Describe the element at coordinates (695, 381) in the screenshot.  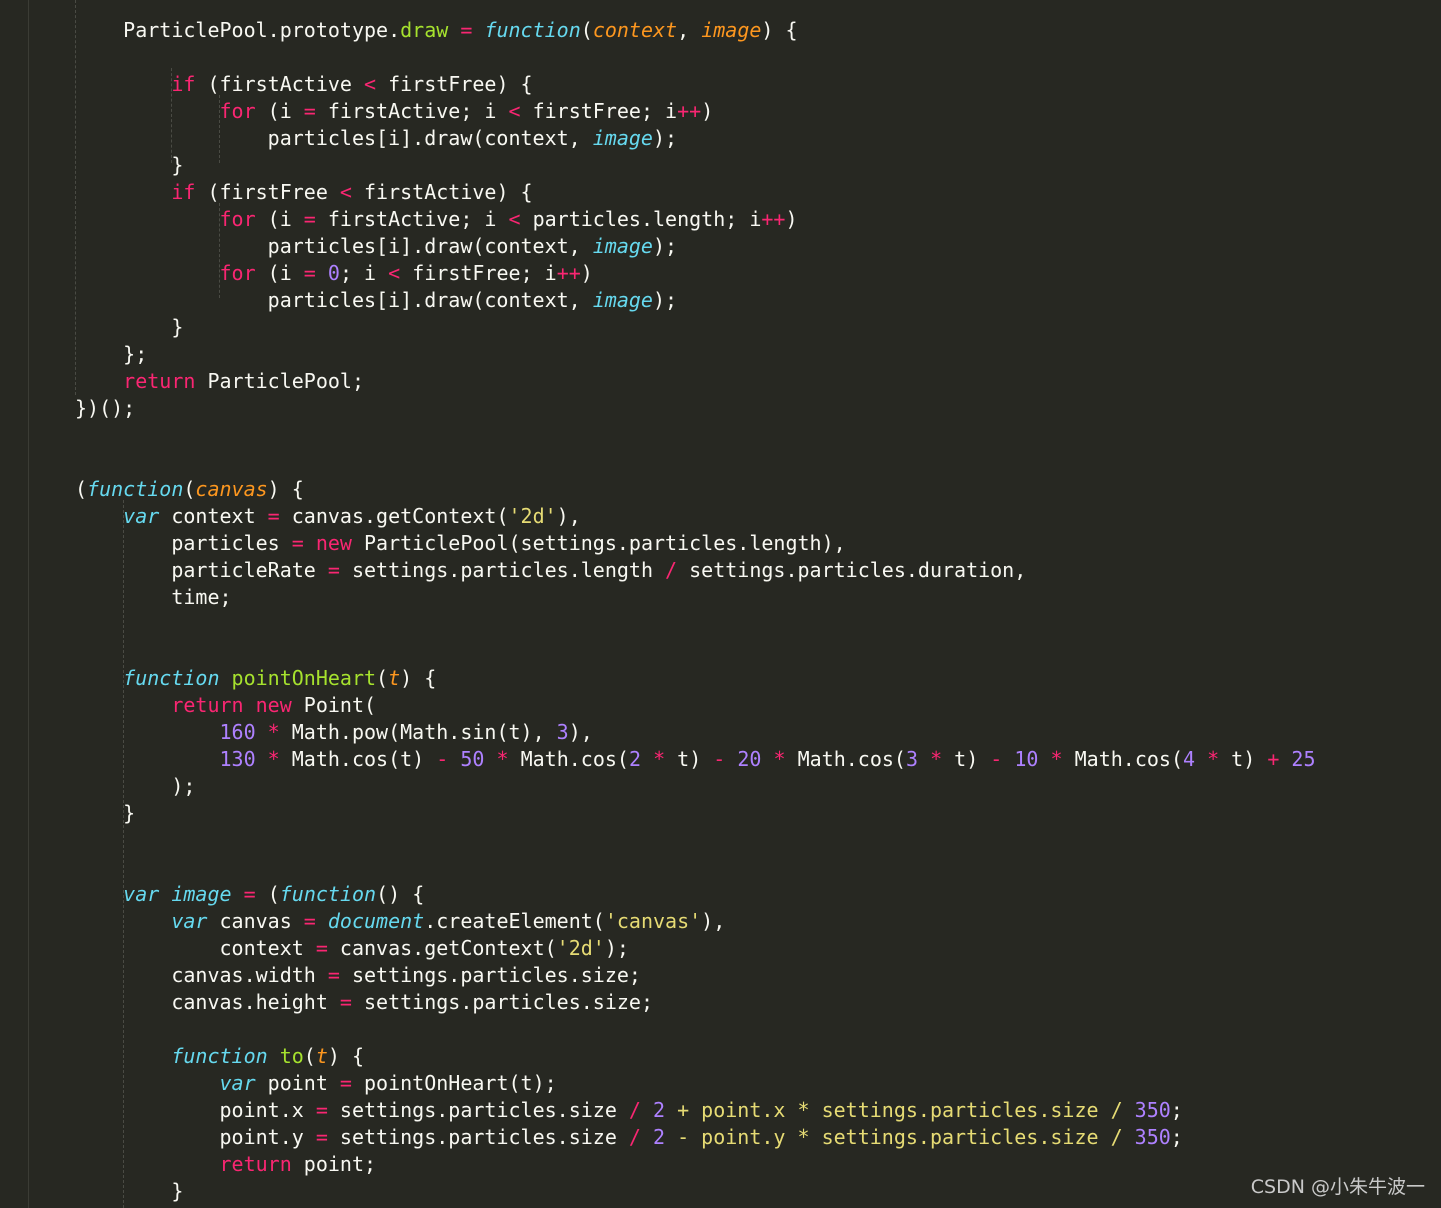
I see `code-line: return ParticlePool;` at that location.